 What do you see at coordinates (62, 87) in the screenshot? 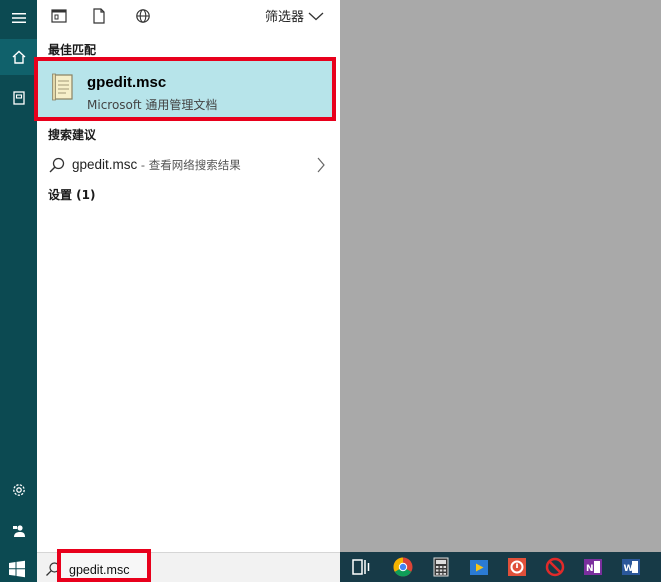
I see `msc-document-icon` at bounding box center [62, 87].